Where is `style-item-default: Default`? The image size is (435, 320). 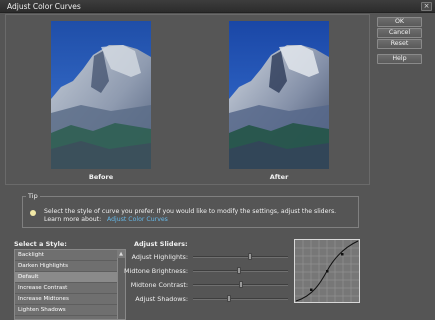
style-item-default: Default is located at coordinates (66, 277).